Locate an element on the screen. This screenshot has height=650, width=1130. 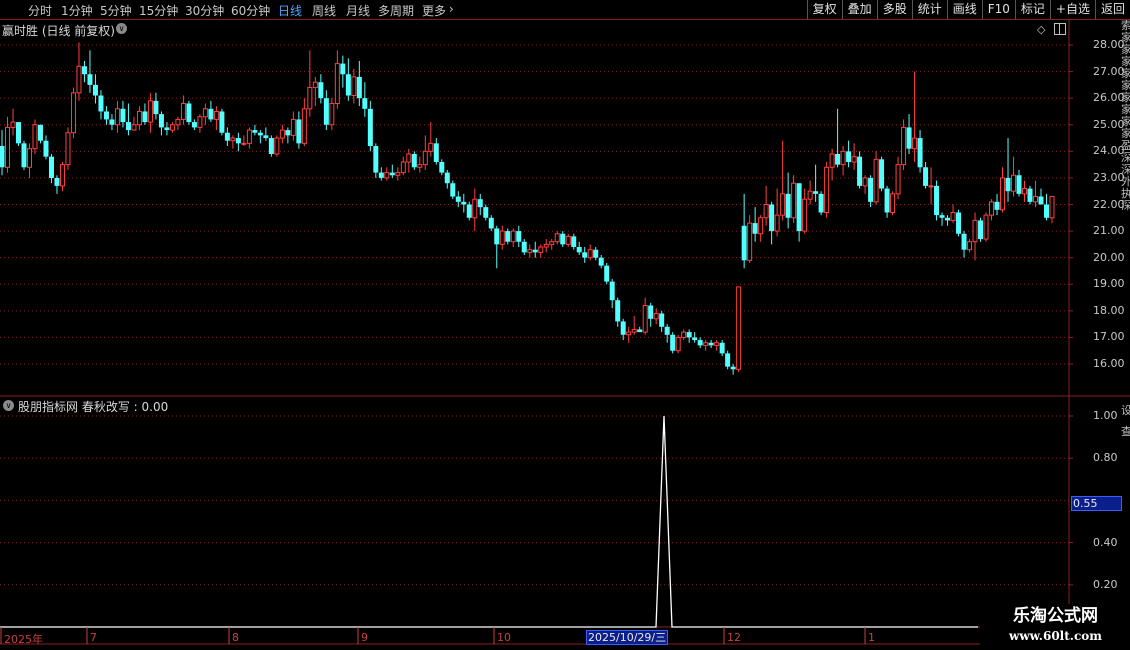
panel-toggle-icon is located at coordinates (1060, 29).